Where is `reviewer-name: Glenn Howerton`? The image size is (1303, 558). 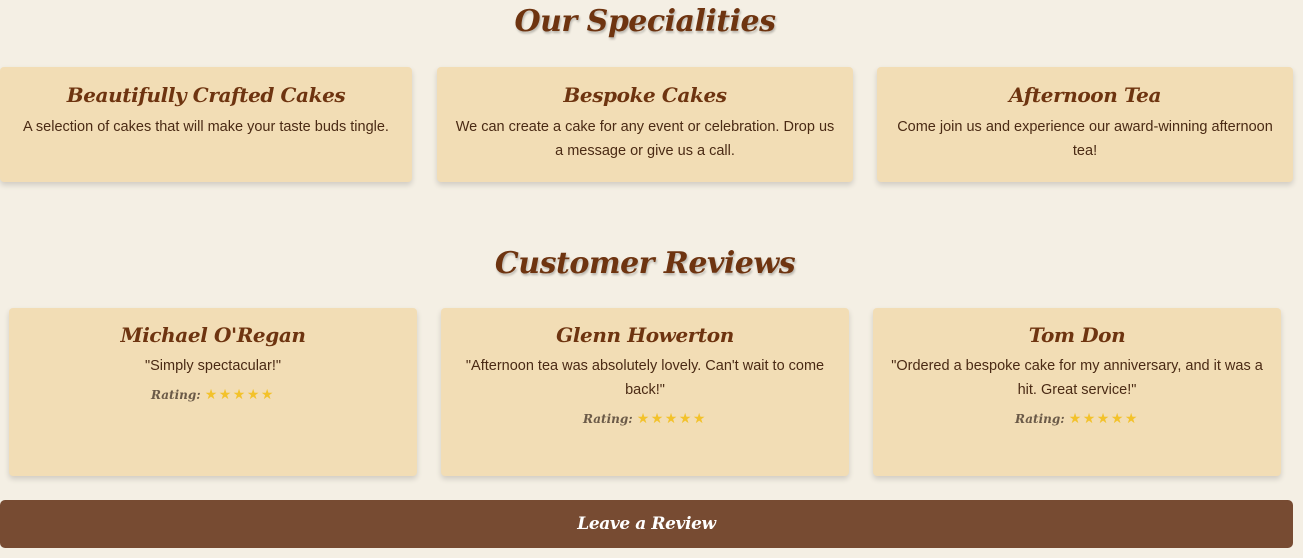 reviewer-name: Glenn Howerton is located at coordinates (645, 335).